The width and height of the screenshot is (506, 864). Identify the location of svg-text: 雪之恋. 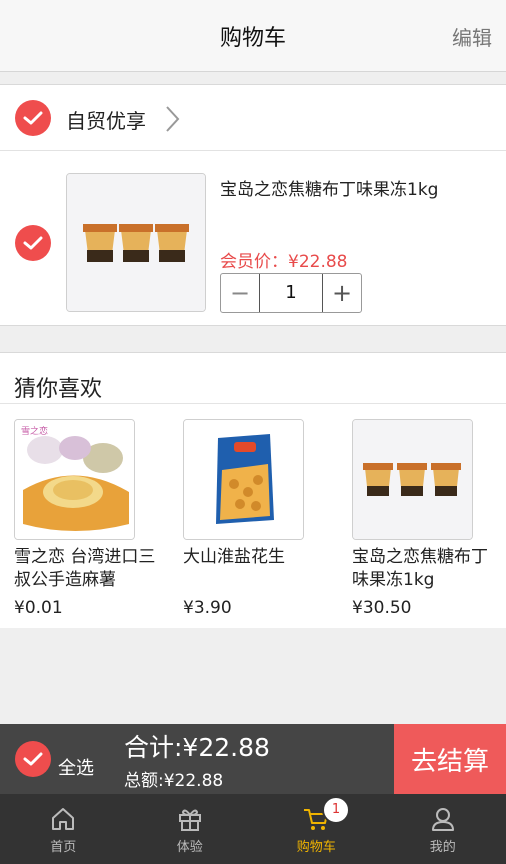
(34, 431).